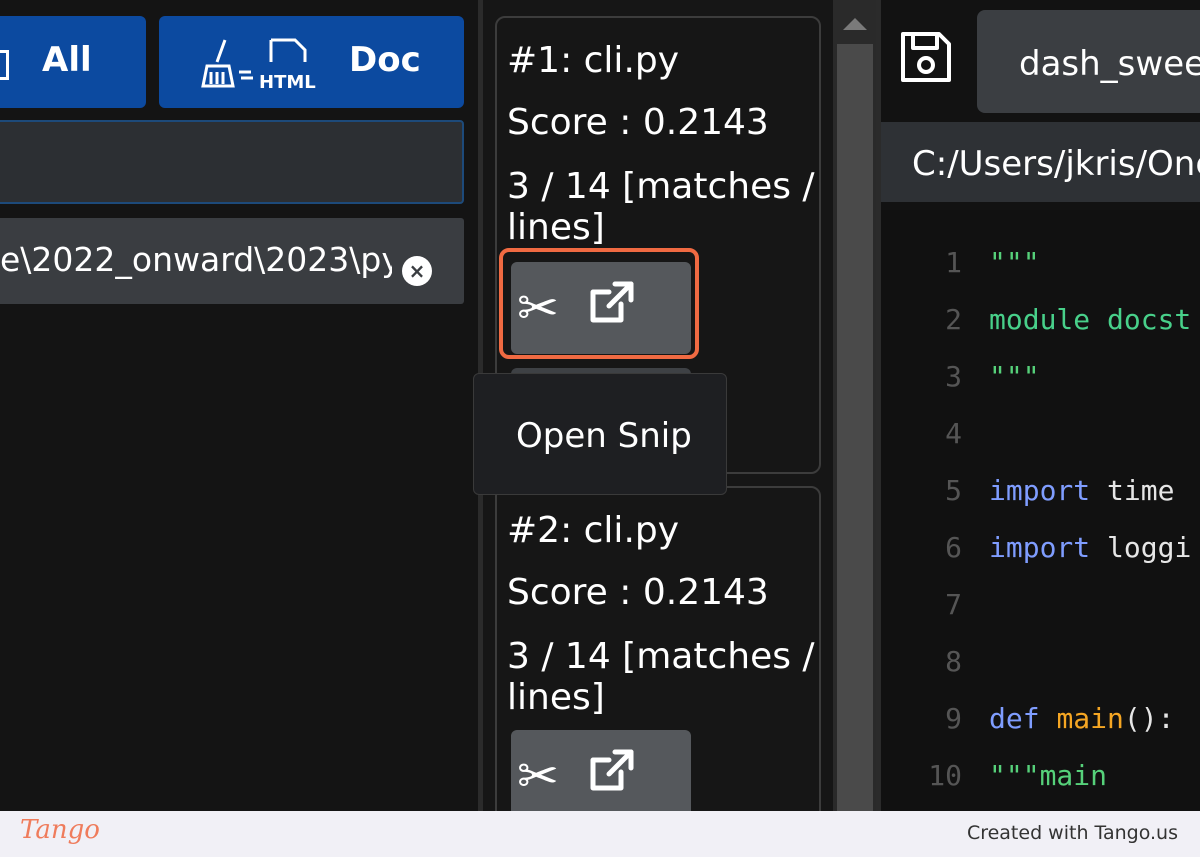  What do you see at coordinates (4, 65) in the screenshot?
I see `document-icon` at bounding box center [4, 65].